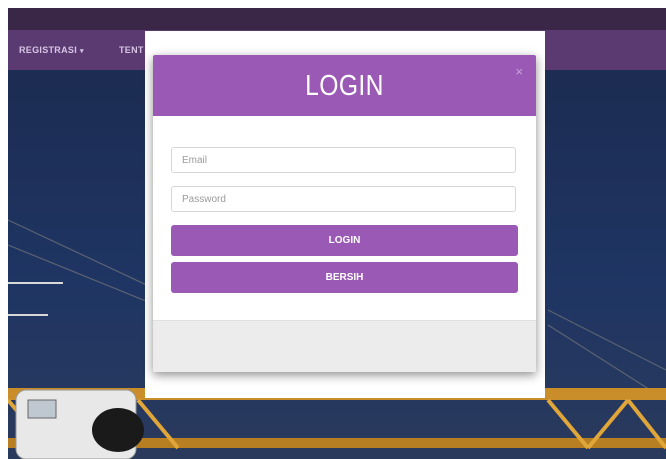 The width and height of the screenshot is (666, 459). I want to click on modal-footer, so click(344, 346).